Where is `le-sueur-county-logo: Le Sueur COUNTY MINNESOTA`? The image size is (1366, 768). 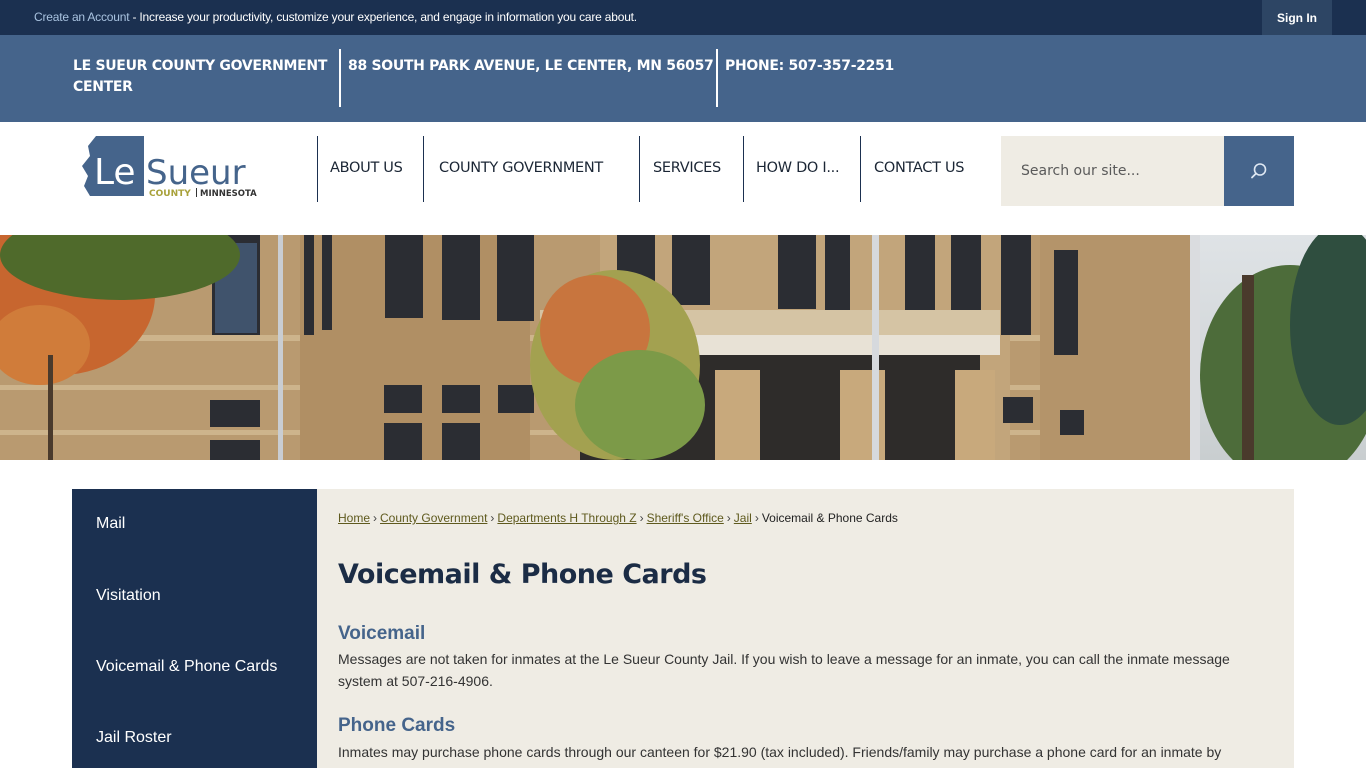
le-sueur-county-logo: Le Sueur COUNTY MINNESOTA is located at coordinates (172, 169).